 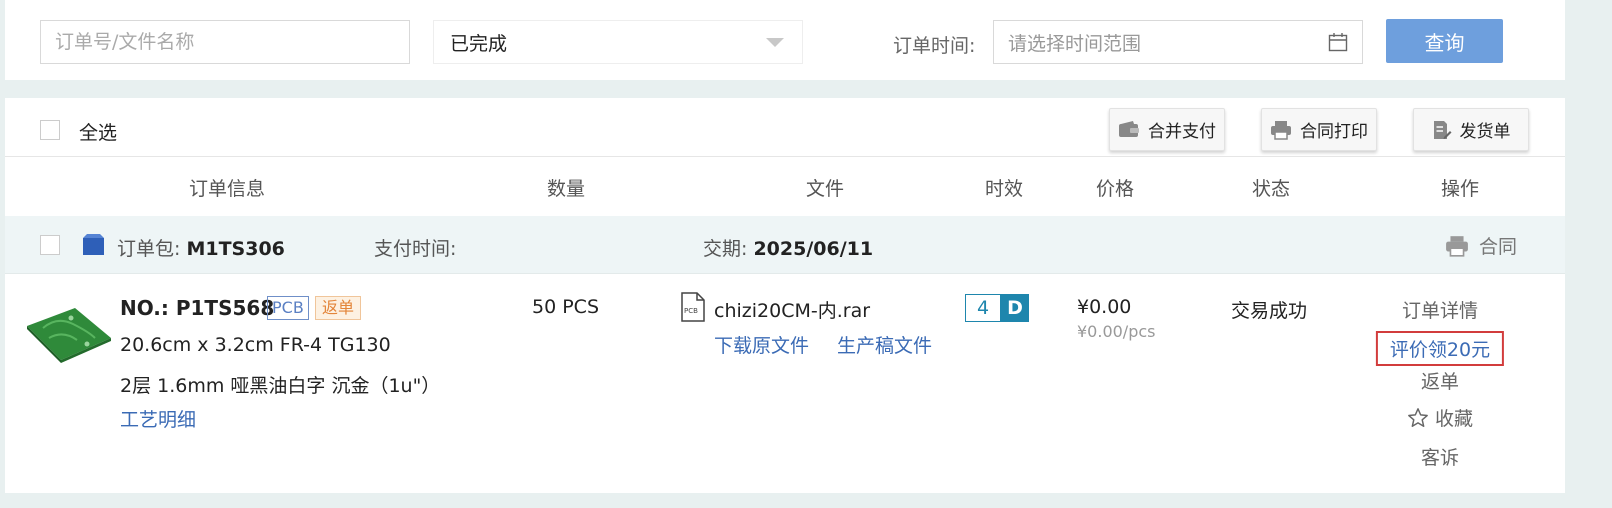 I want to click on order-time-label: 订单时间:, so click(x=934, y=46).